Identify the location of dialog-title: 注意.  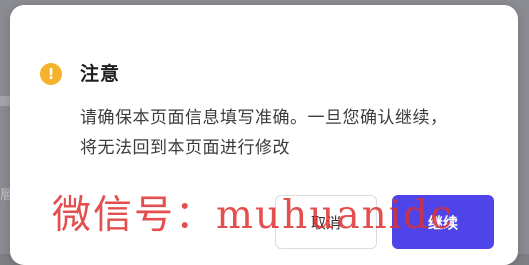
(100, 74).